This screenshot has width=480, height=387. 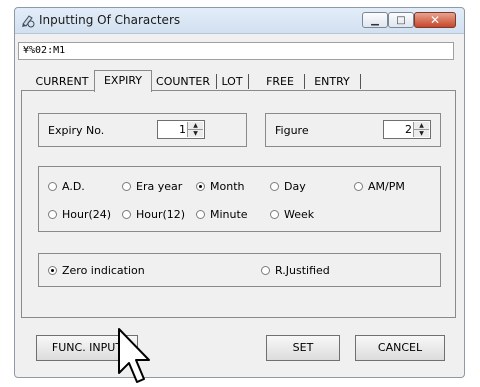 I want to click on maximize-button: □, so click(x=401, y=20).